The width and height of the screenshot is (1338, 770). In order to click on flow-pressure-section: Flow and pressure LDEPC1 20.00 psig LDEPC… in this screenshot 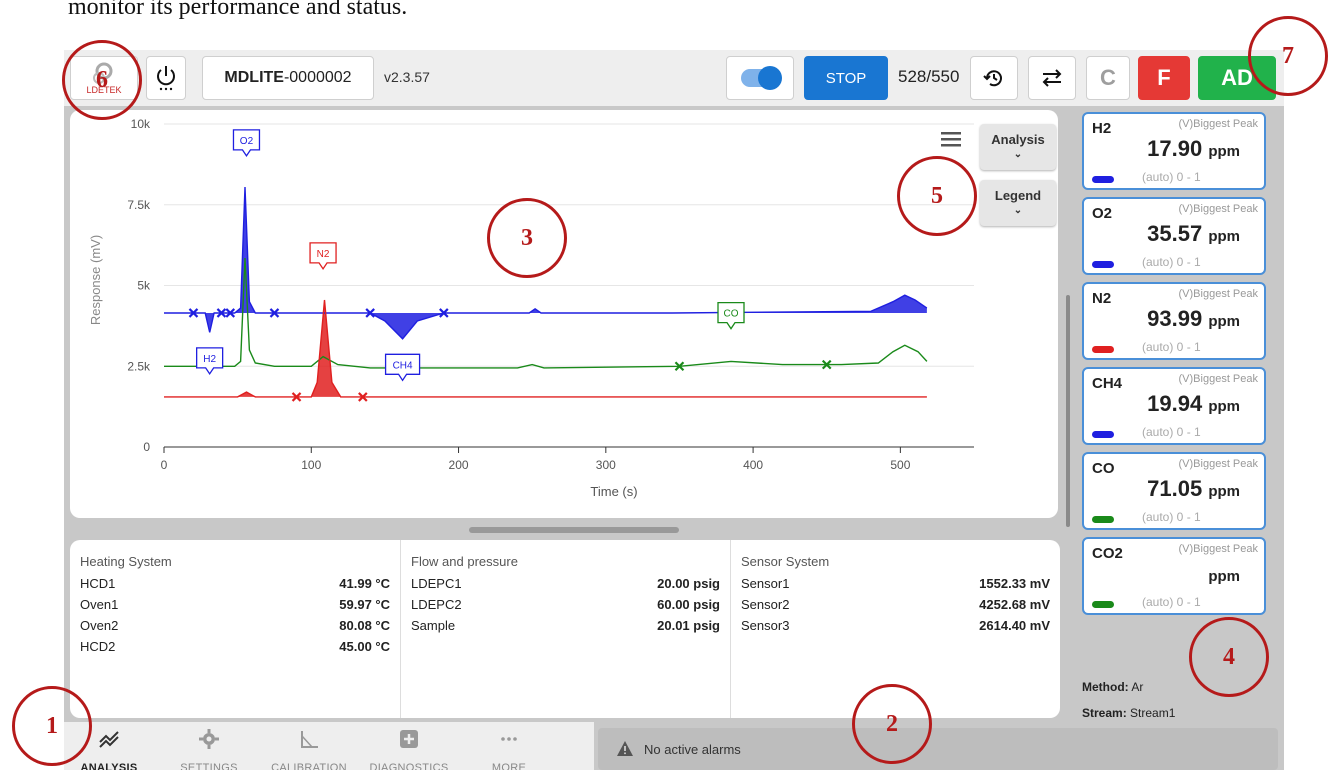, I will do `click(565, 629)`.